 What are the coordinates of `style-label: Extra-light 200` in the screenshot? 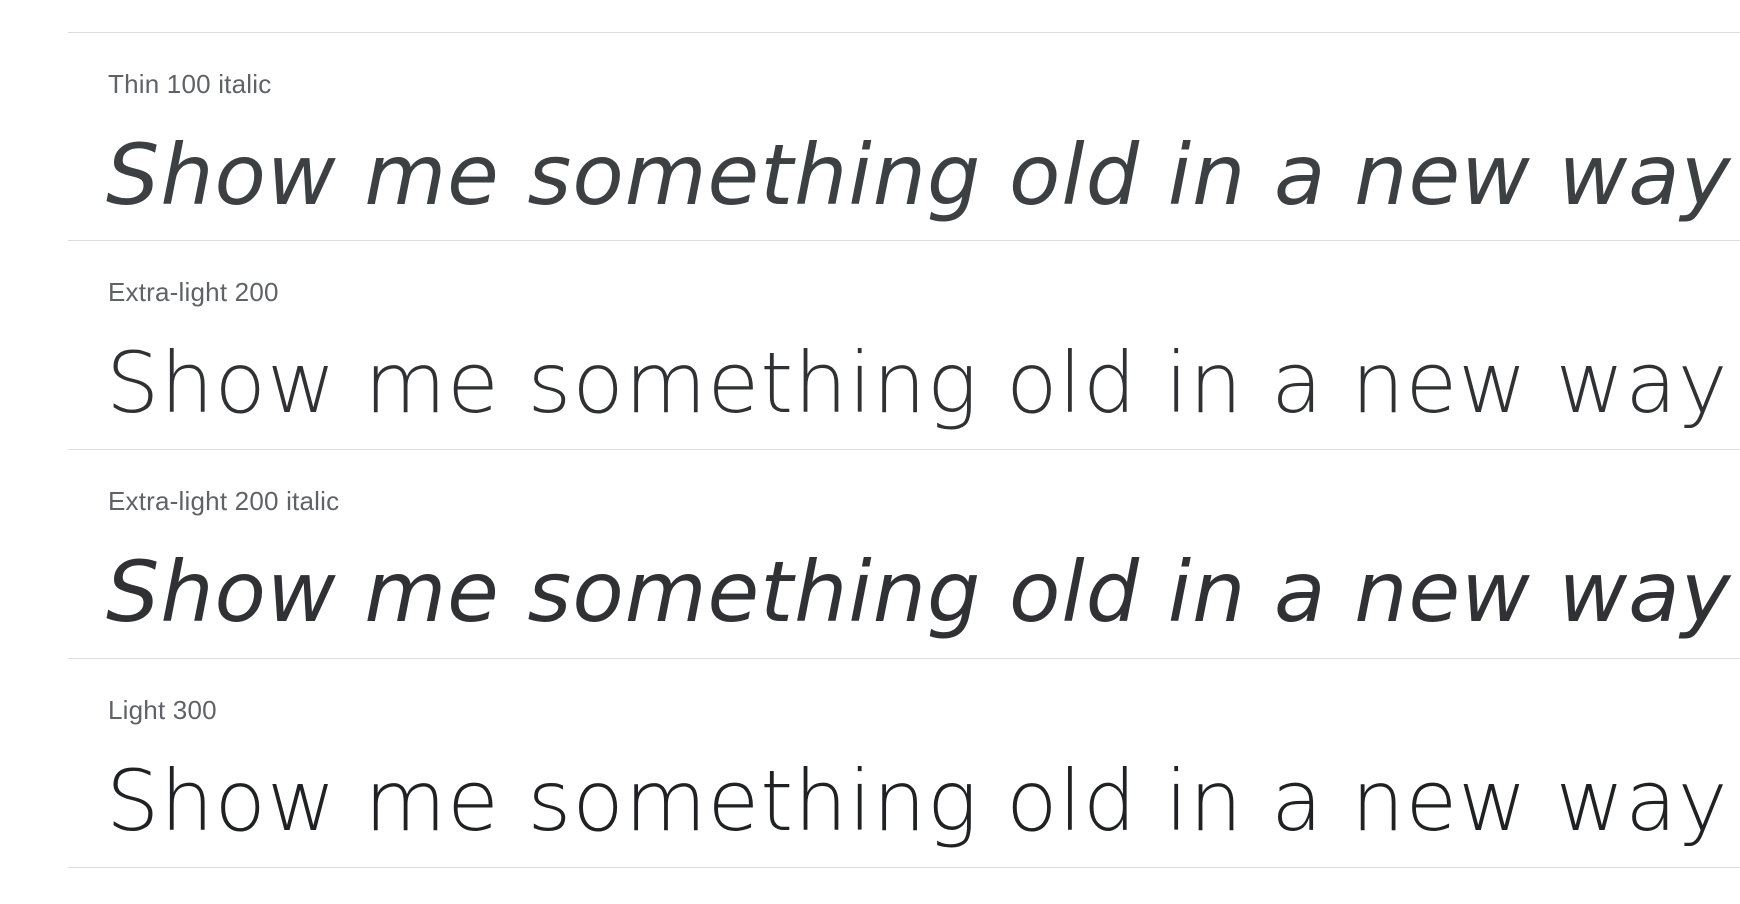 It's located at (193, 292).